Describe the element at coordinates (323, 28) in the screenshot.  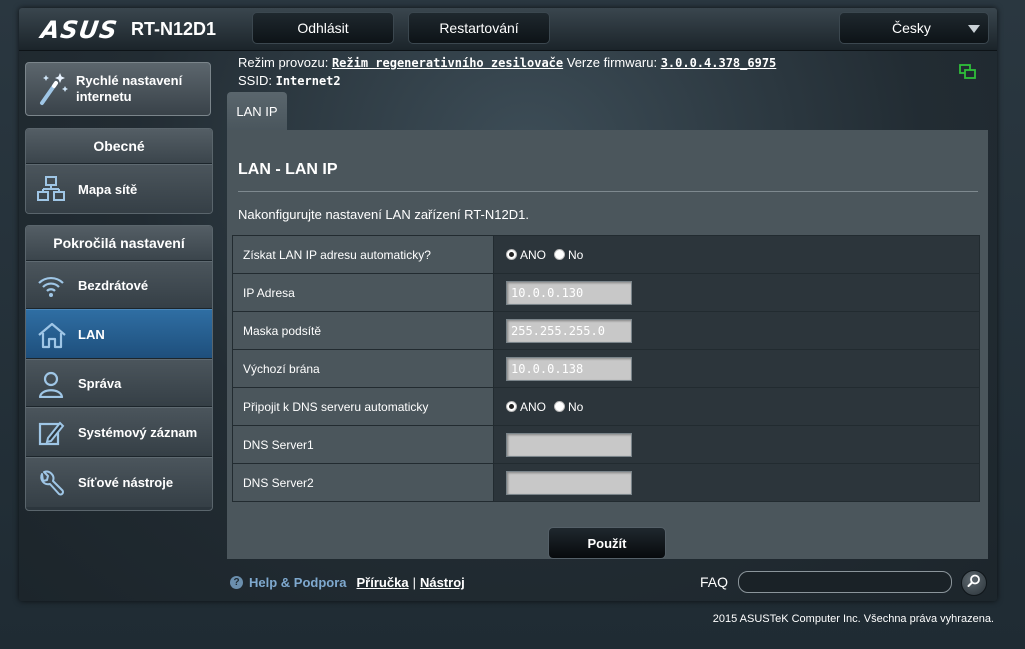
I see `logout-button: Odhlásit` at that location.